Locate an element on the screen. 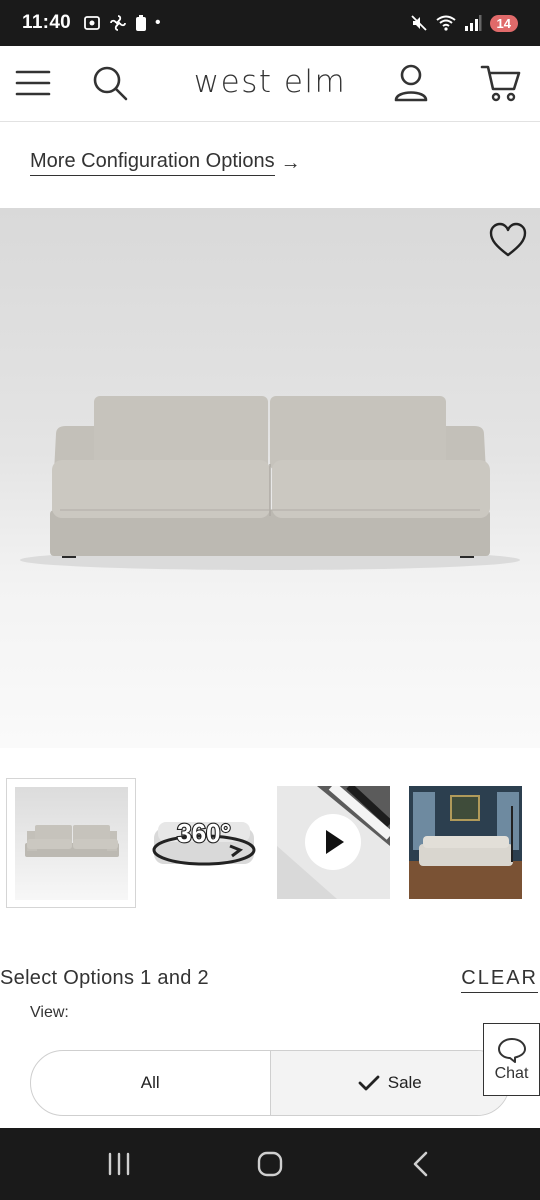 This screenshot has width=540, height=1200. battery-saver-icon is located at coordinates (141, 23).